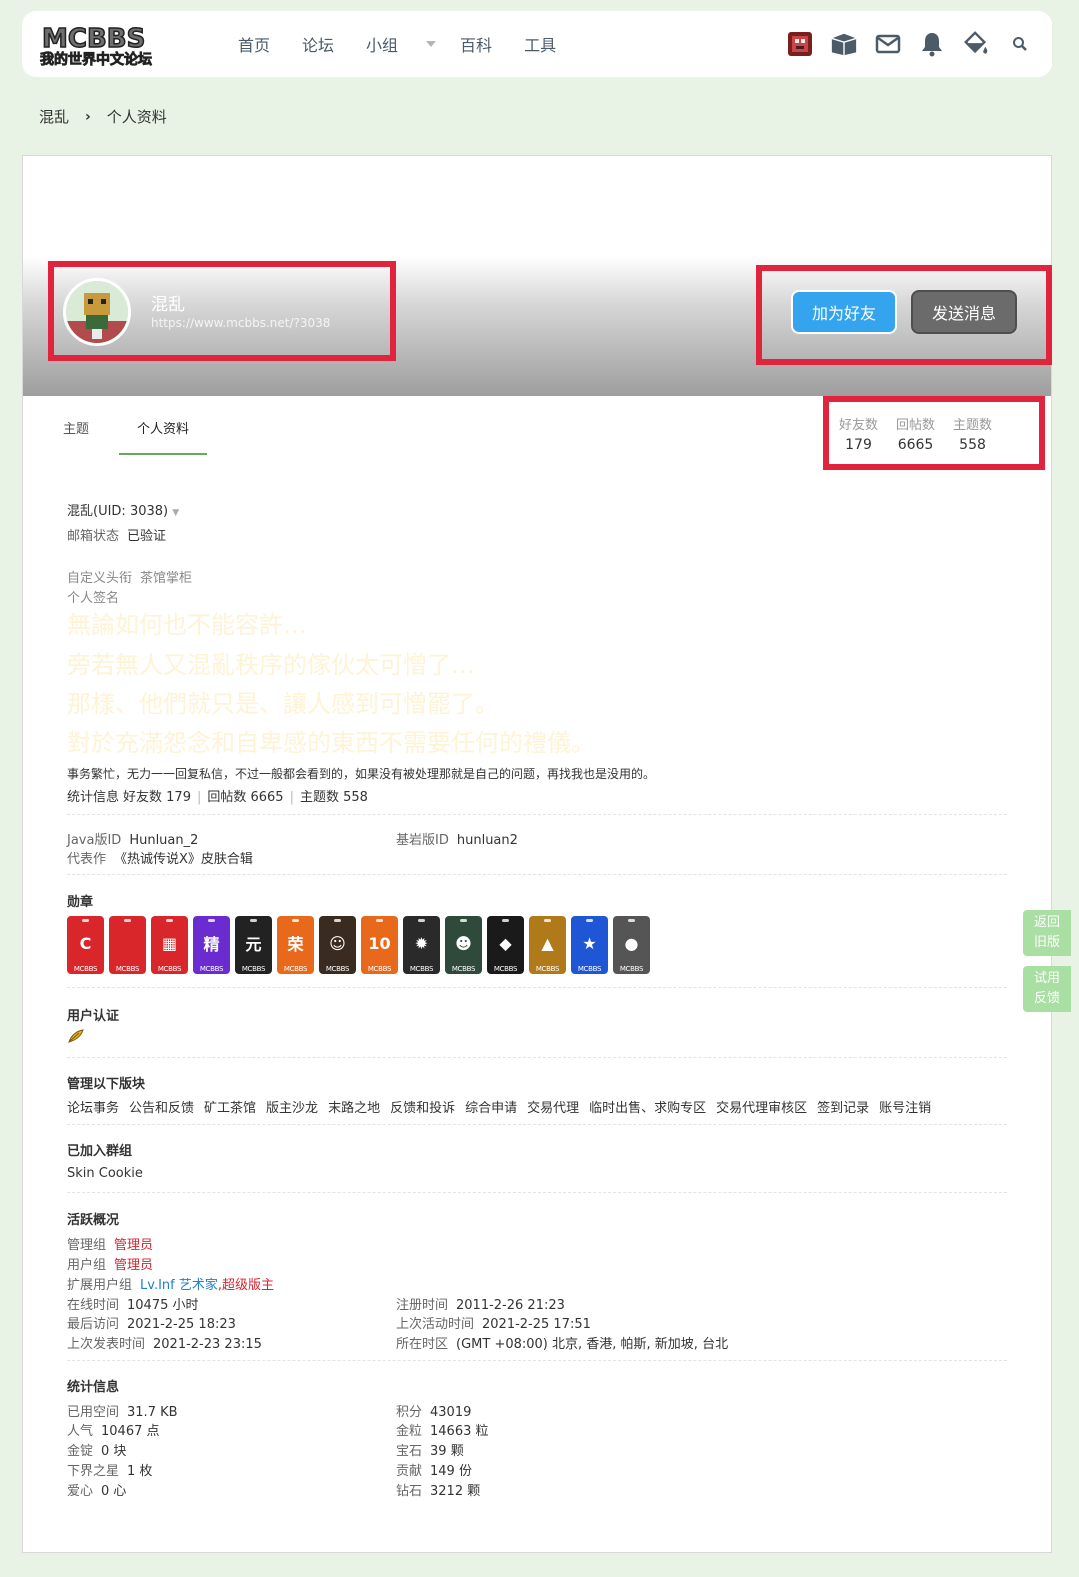 The image size is (1079, 1577). I want to click on stat-friends: 好友数 179, so click(858, 433).